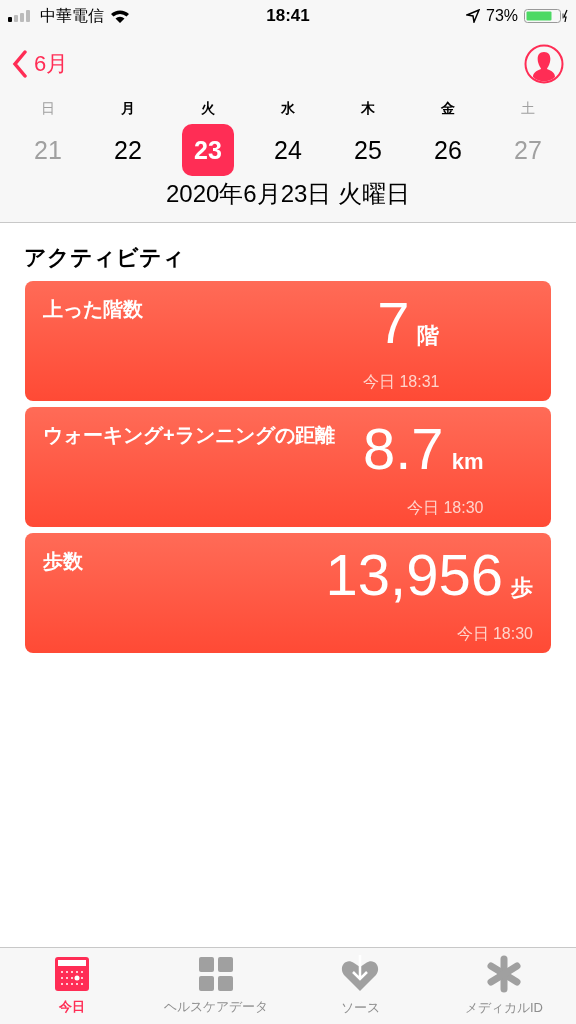 The height and width of the screenshot is (1024, 576). I want to click on tab-bar-item: ヘルスケアデータ, so click(216, 986).